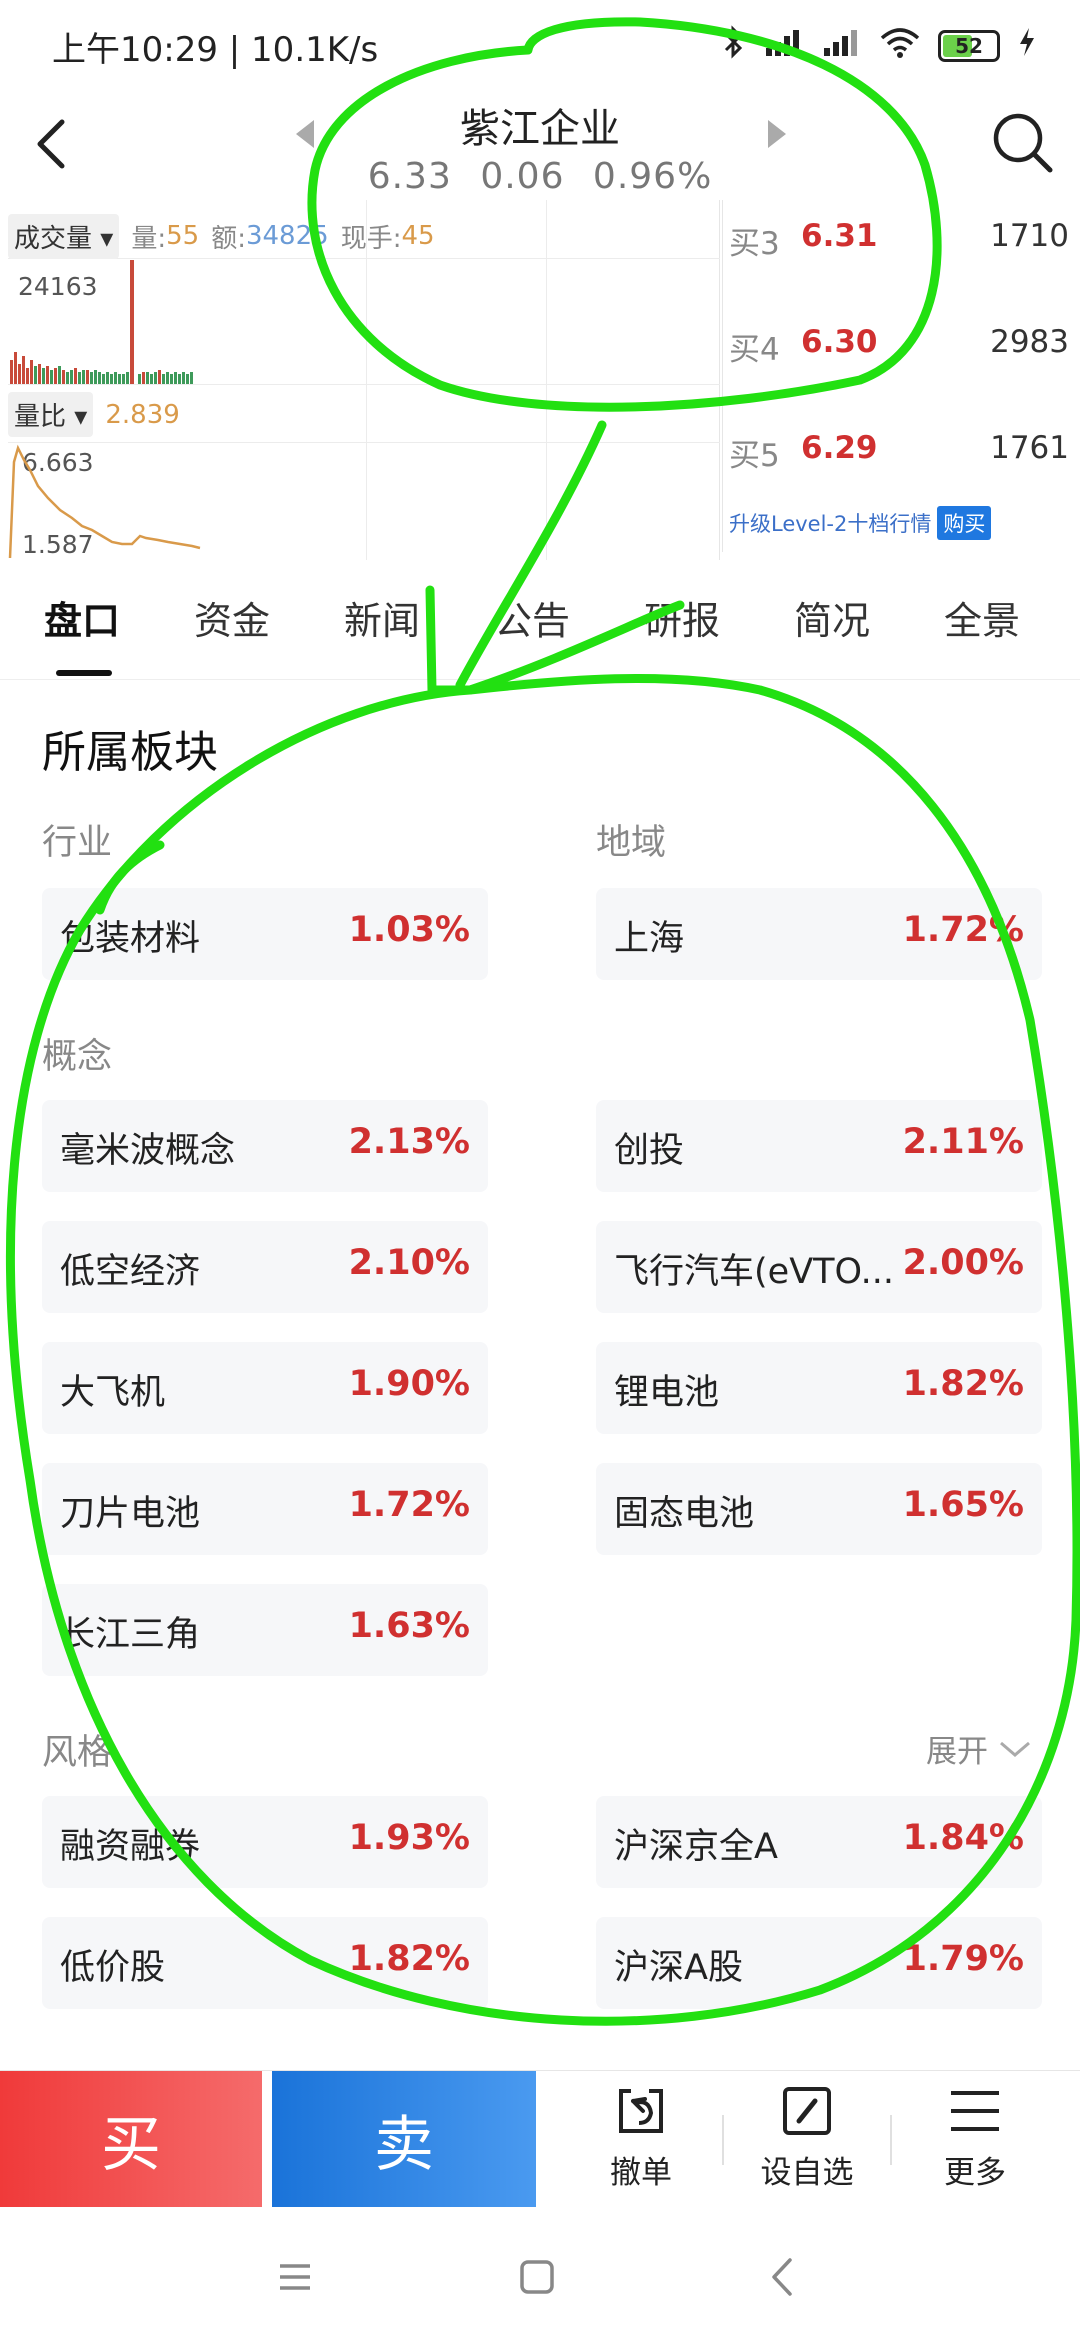 This screenshot has width=1080, height=2340. Describe the element at coordinates (540, 129) in the screenshot. I see `stock-name: 紫江企业` at that location.